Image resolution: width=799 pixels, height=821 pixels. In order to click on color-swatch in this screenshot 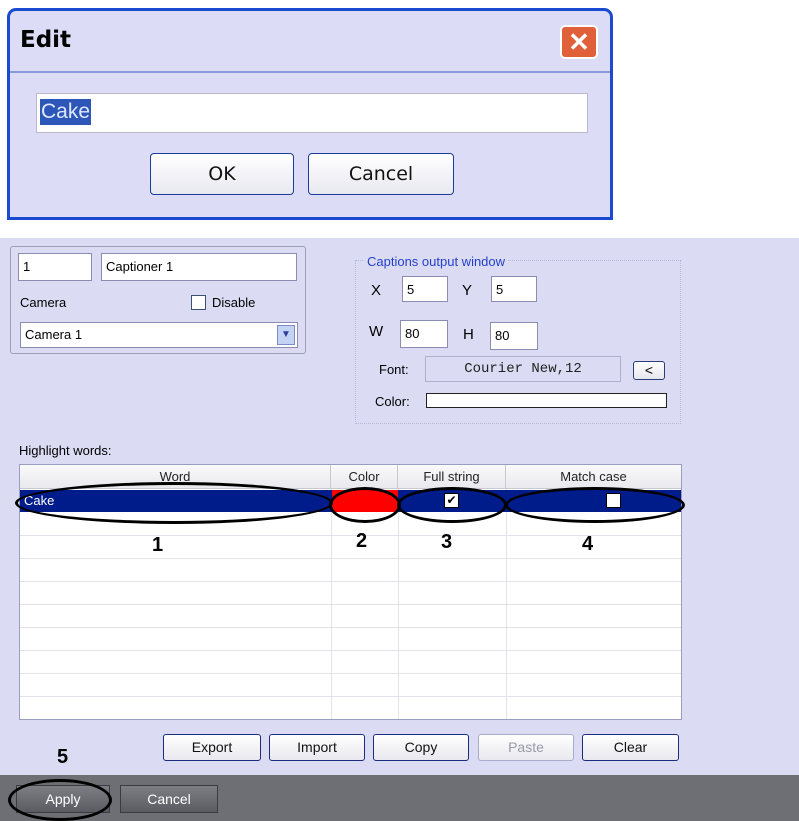, I will do `click(546, 400)`.